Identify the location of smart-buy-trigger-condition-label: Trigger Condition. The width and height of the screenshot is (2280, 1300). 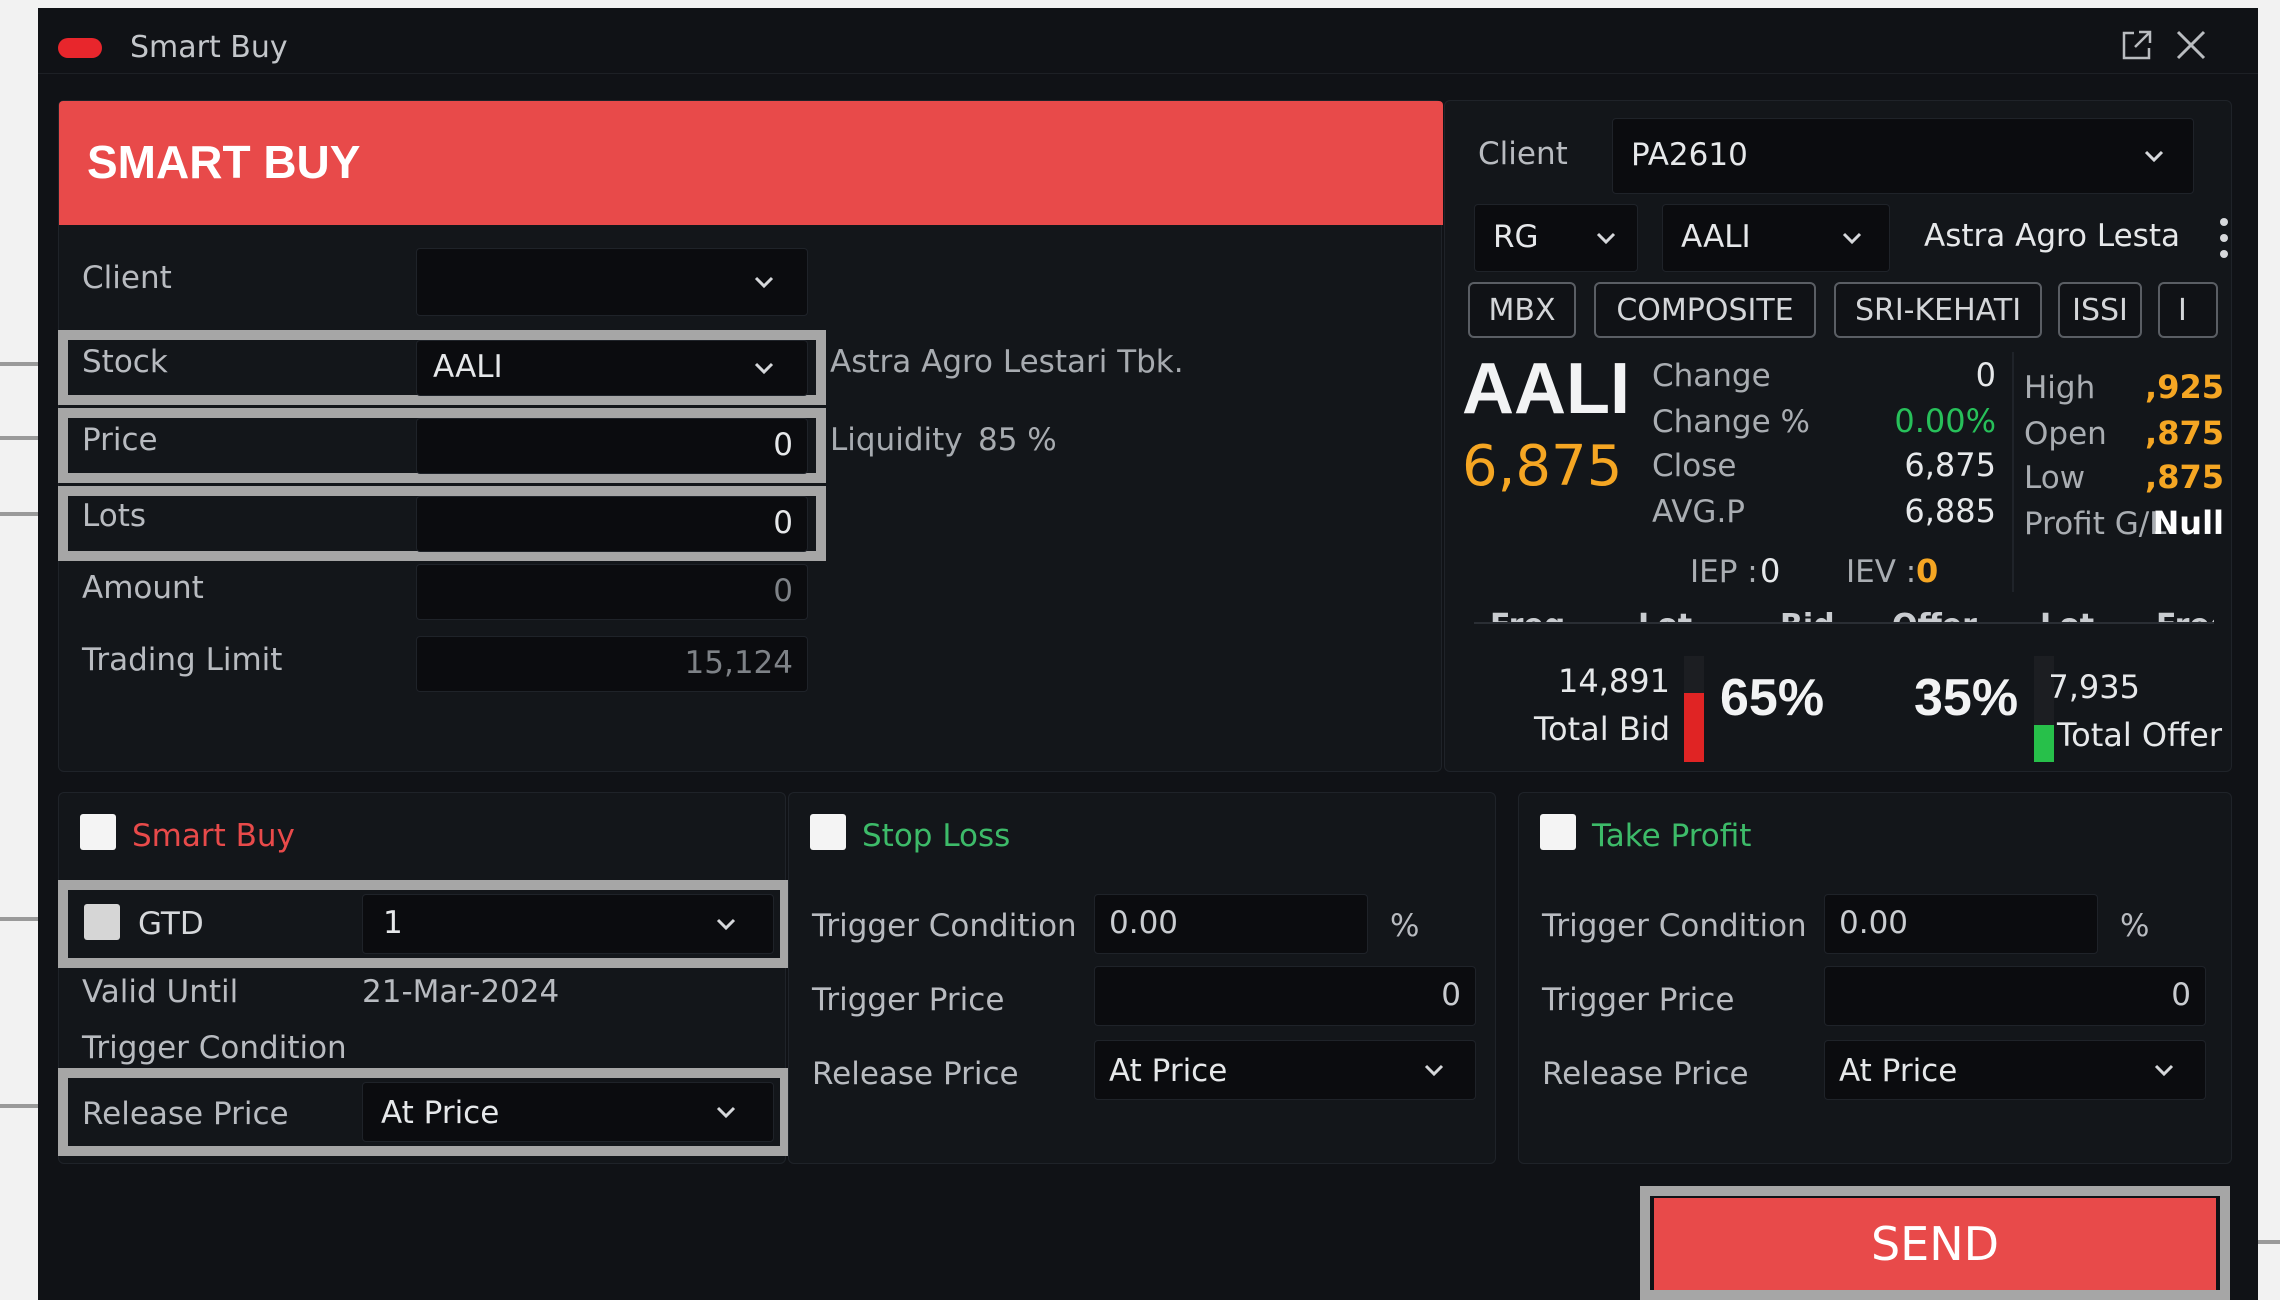
(214, 1048).